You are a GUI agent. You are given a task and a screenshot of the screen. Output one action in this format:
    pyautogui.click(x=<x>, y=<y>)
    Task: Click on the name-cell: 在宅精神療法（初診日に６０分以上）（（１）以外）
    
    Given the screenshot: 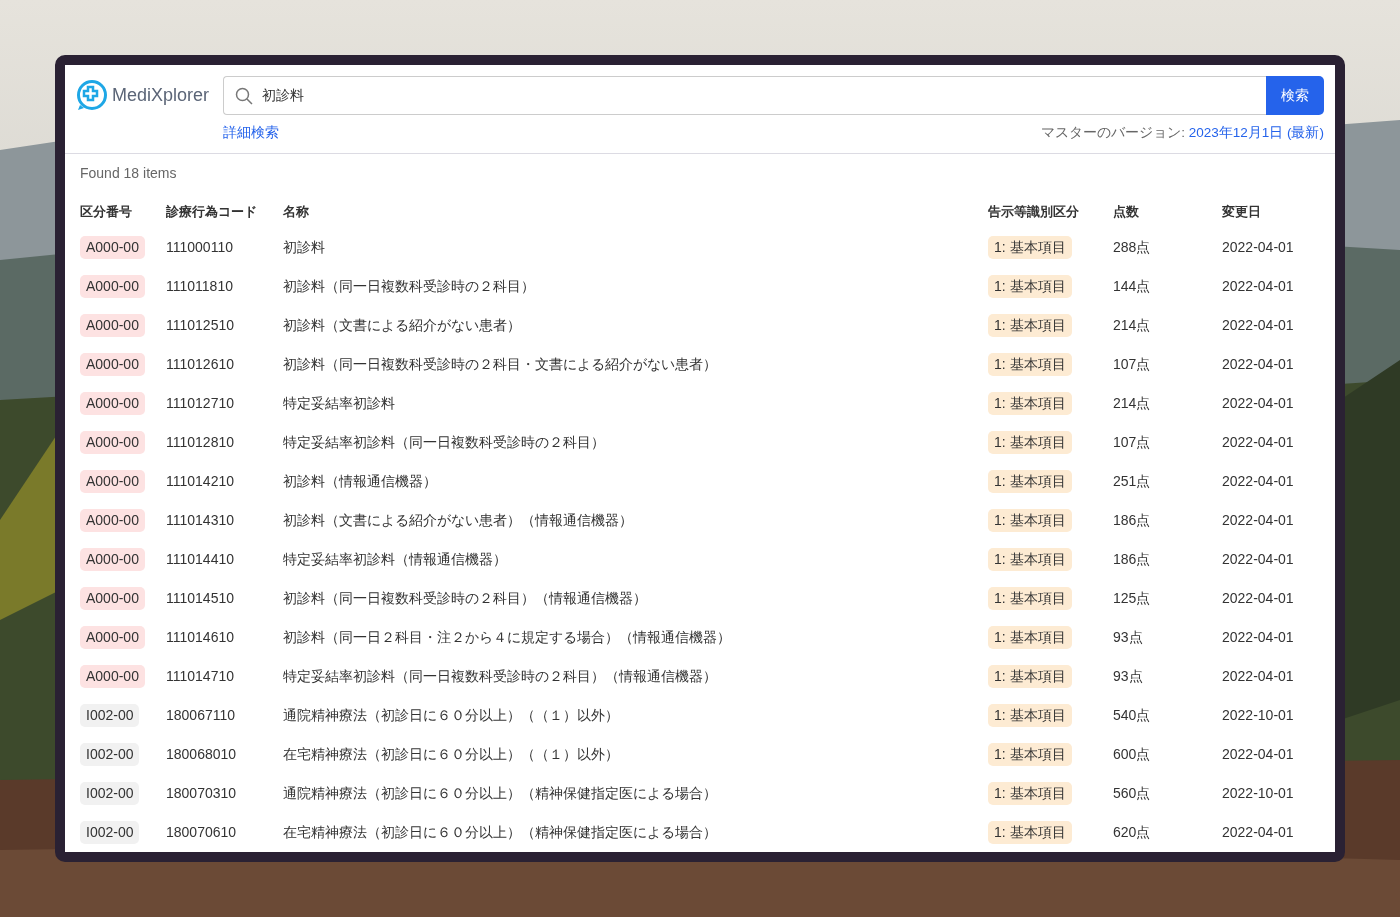 What is the action you would take?
    pyautogui.click(x=451, y=754)
    